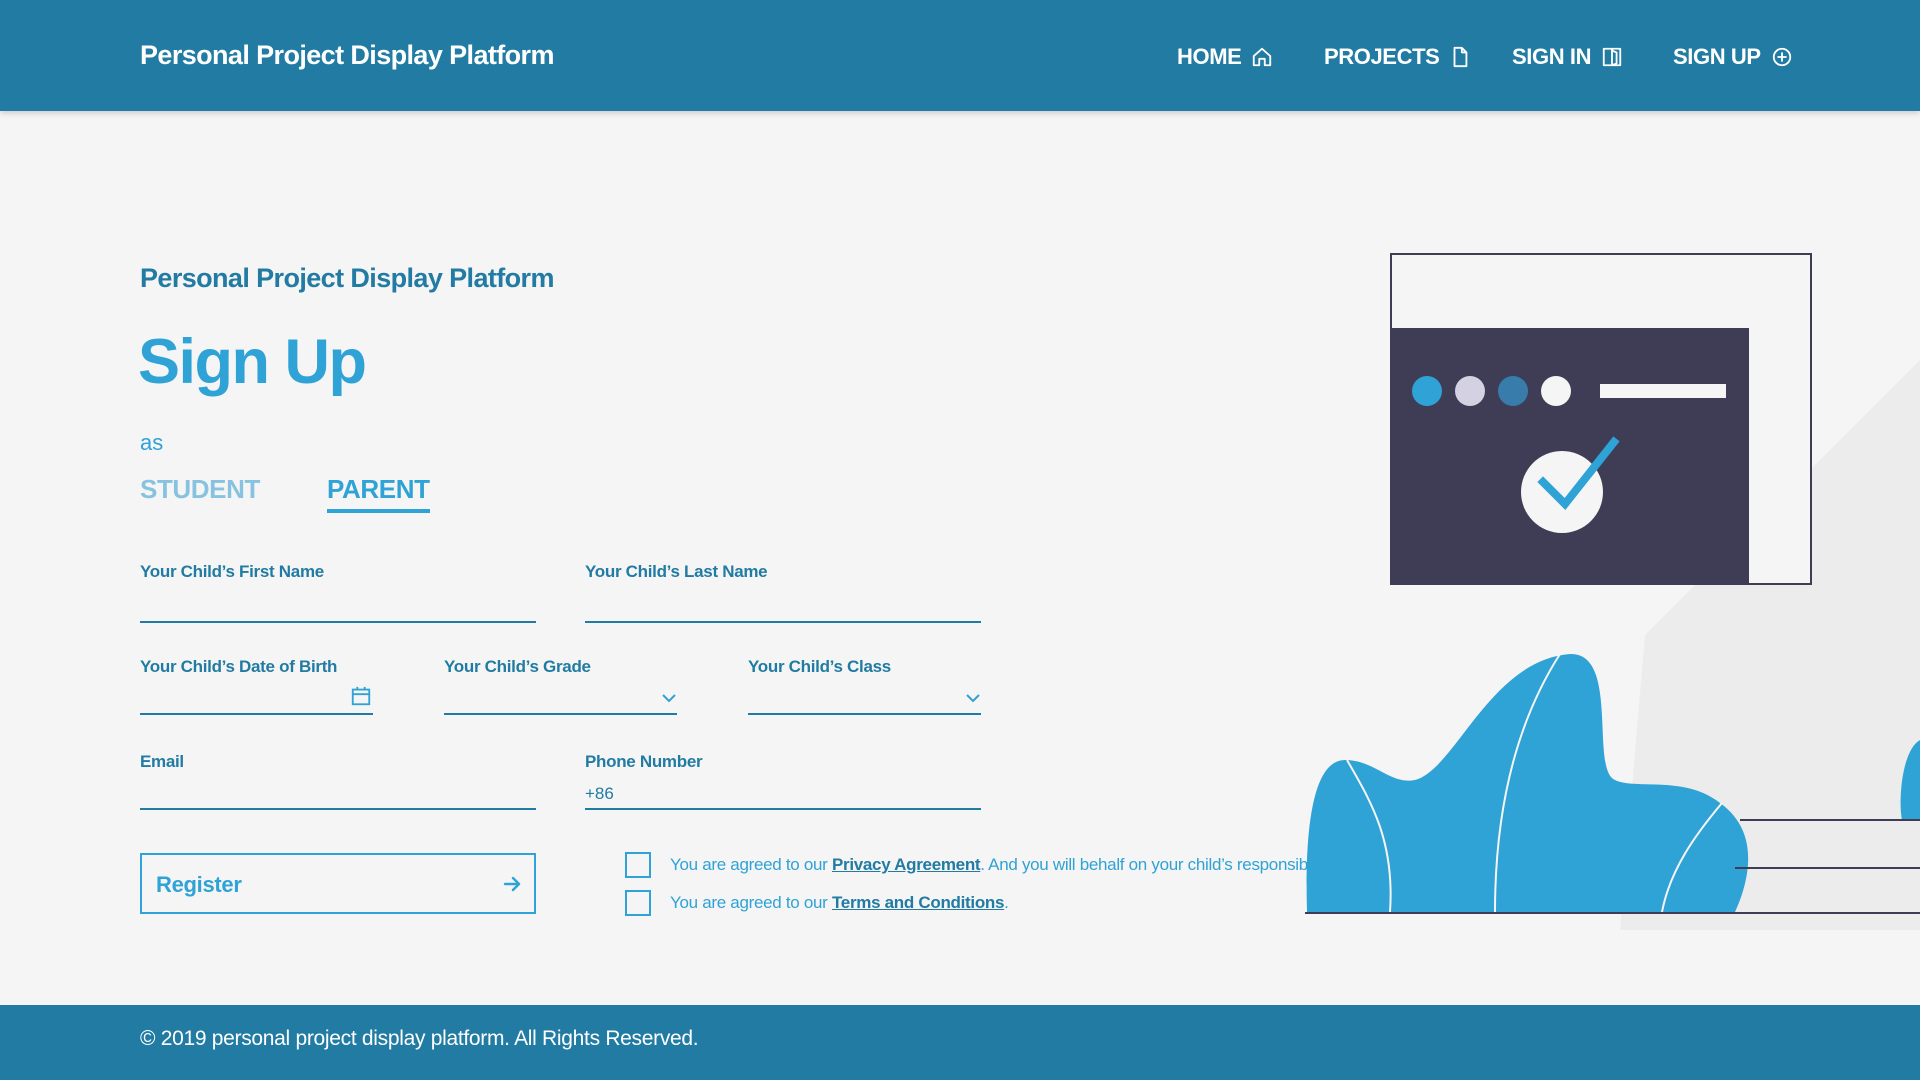 This screenshot has height=1080, width=1920. I want to click on calendar-icon, so click(361, 696).